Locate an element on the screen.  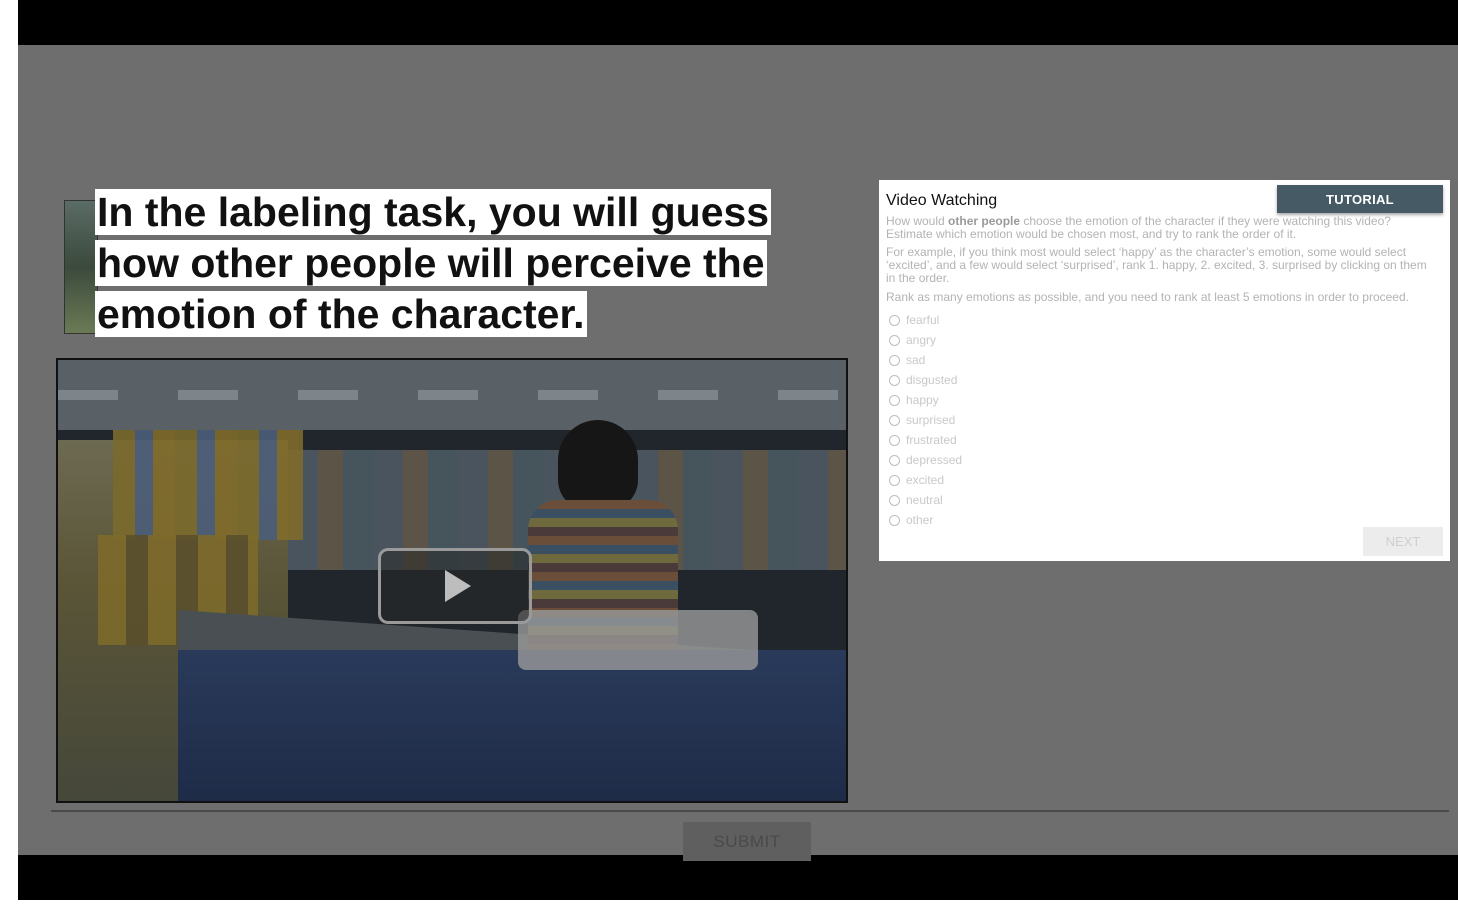
option-label: depressed is located at coordinates (934, 460).